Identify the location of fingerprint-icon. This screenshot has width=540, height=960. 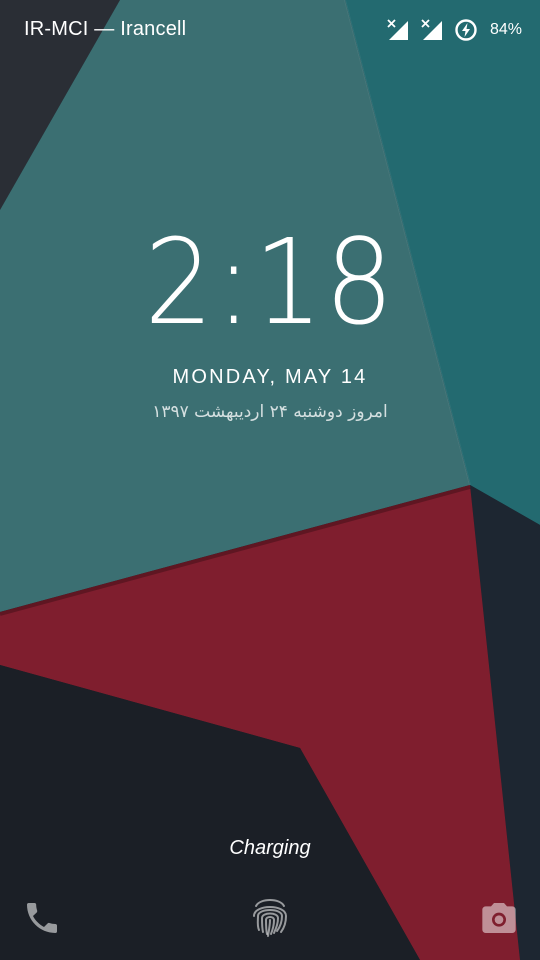
(270, 916).